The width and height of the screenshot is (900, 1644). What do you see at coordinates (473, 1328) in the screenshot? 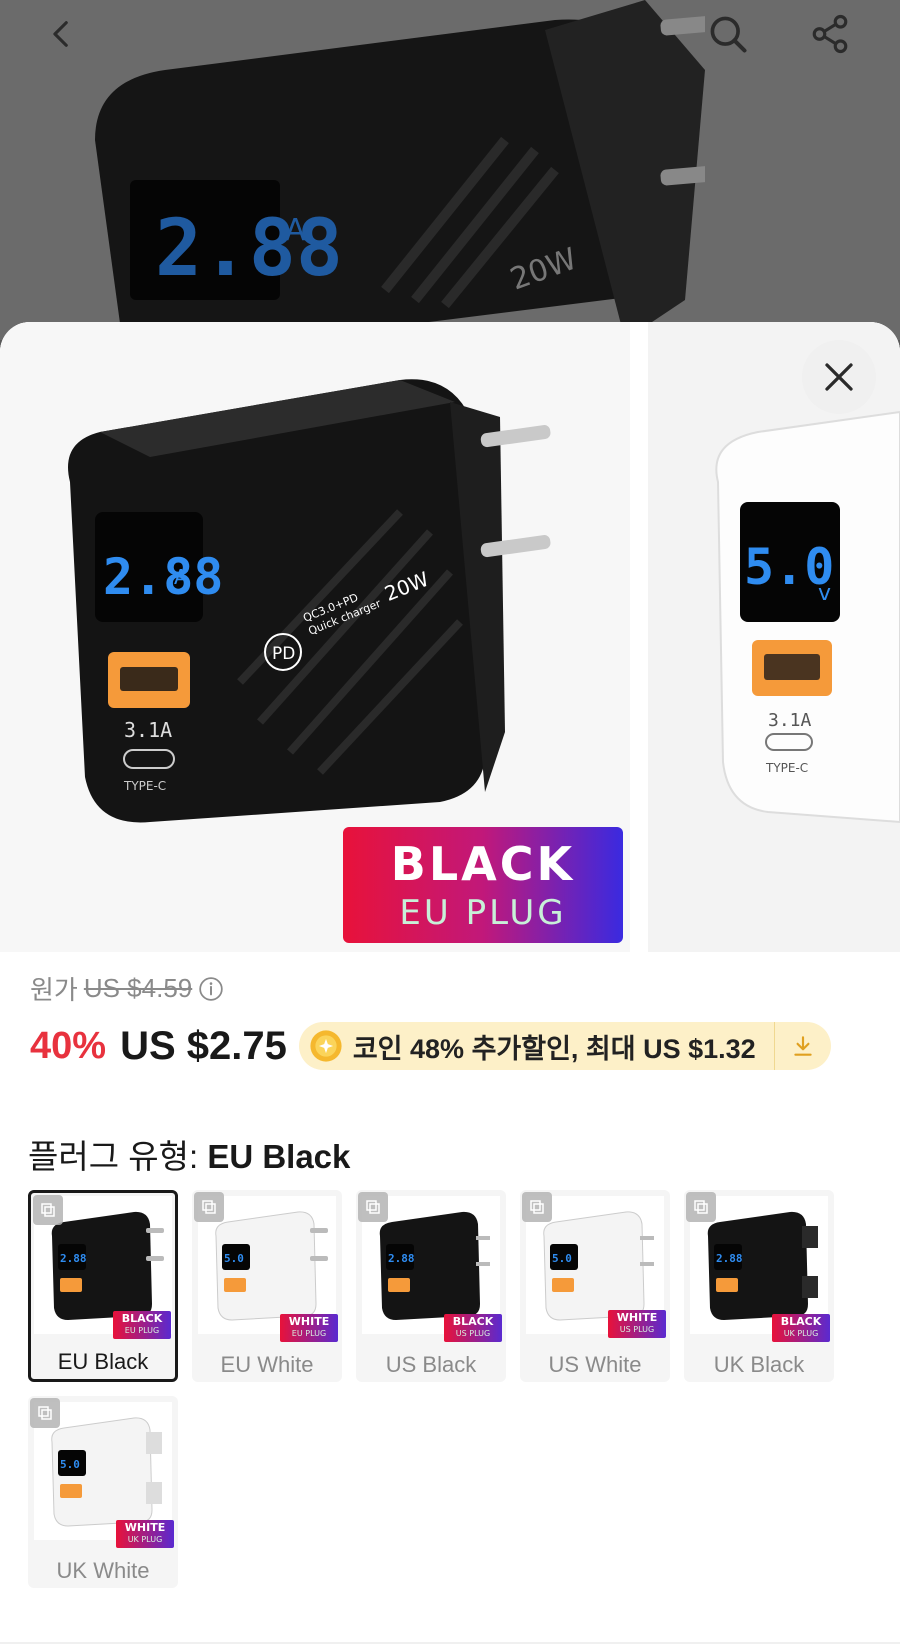
I see `sku-tag: BLACK US PLUG` at bounding box center [473, 1328].